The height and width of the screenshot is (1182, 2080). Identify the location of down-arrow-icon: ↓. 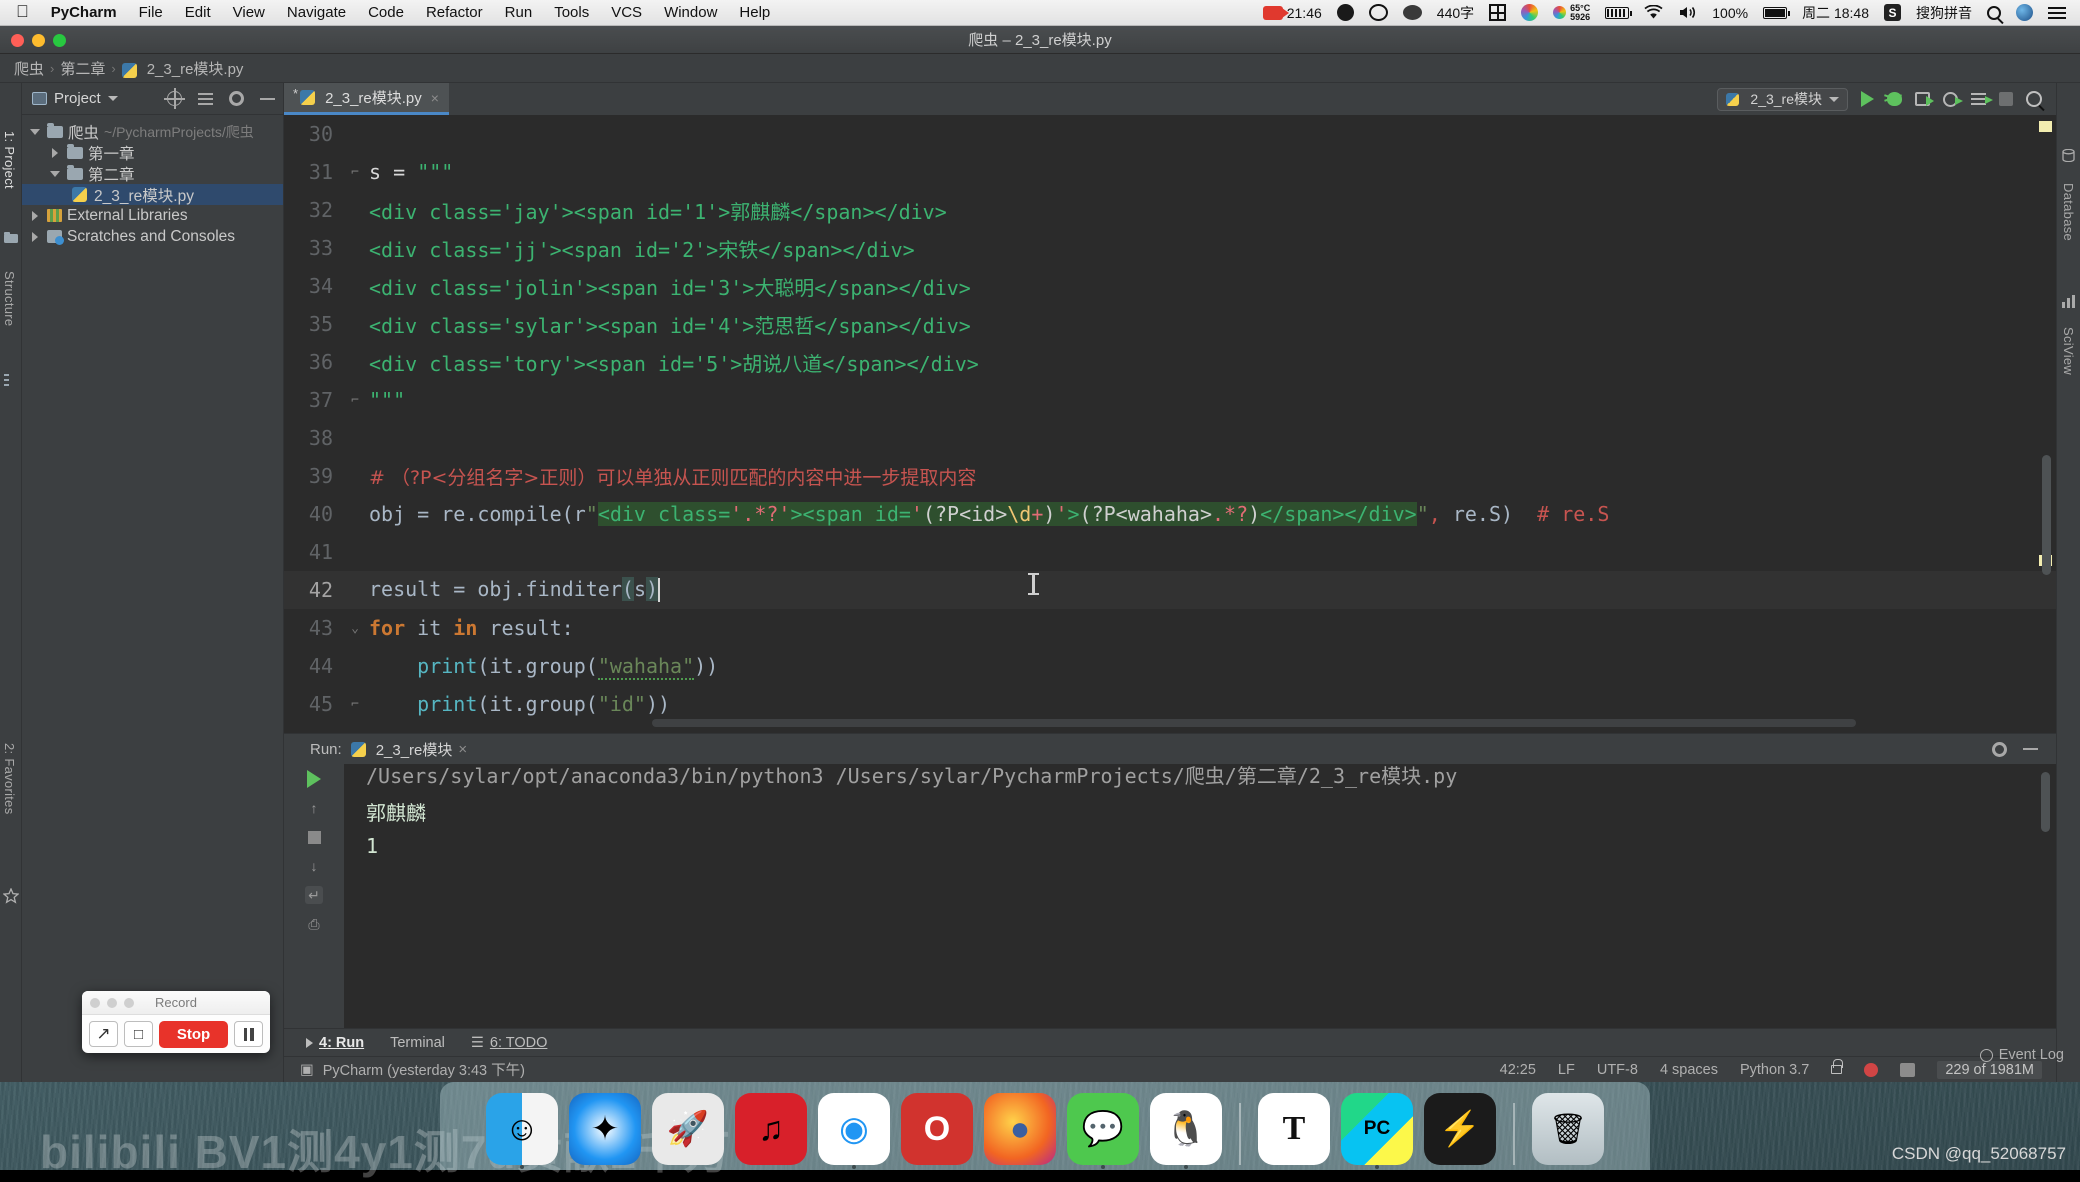
(314, 866).